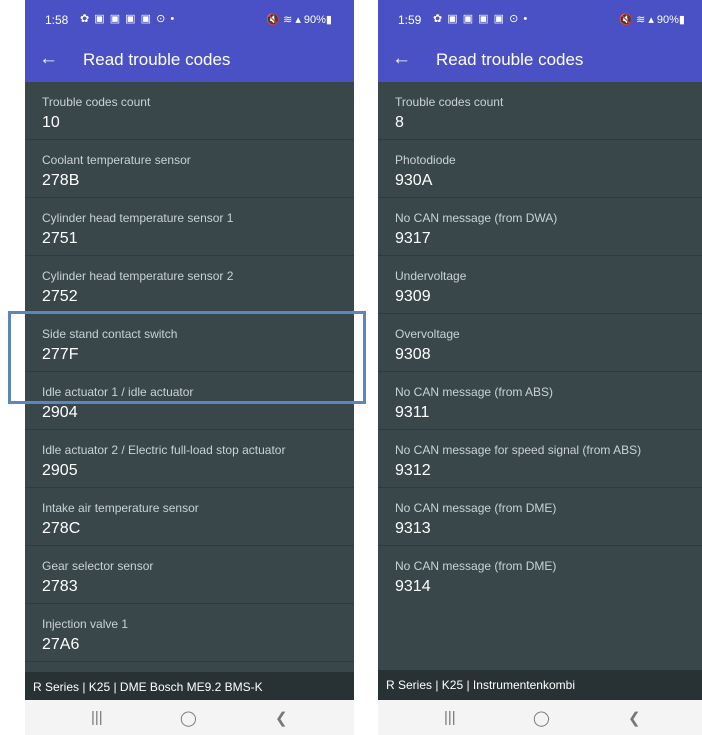 This screenshot has width=702, height=735. What do you see at coordinates (110, 334) in the screenshot?
I see `item-label: Side stand contact switch` at bounding box center [110, 334].